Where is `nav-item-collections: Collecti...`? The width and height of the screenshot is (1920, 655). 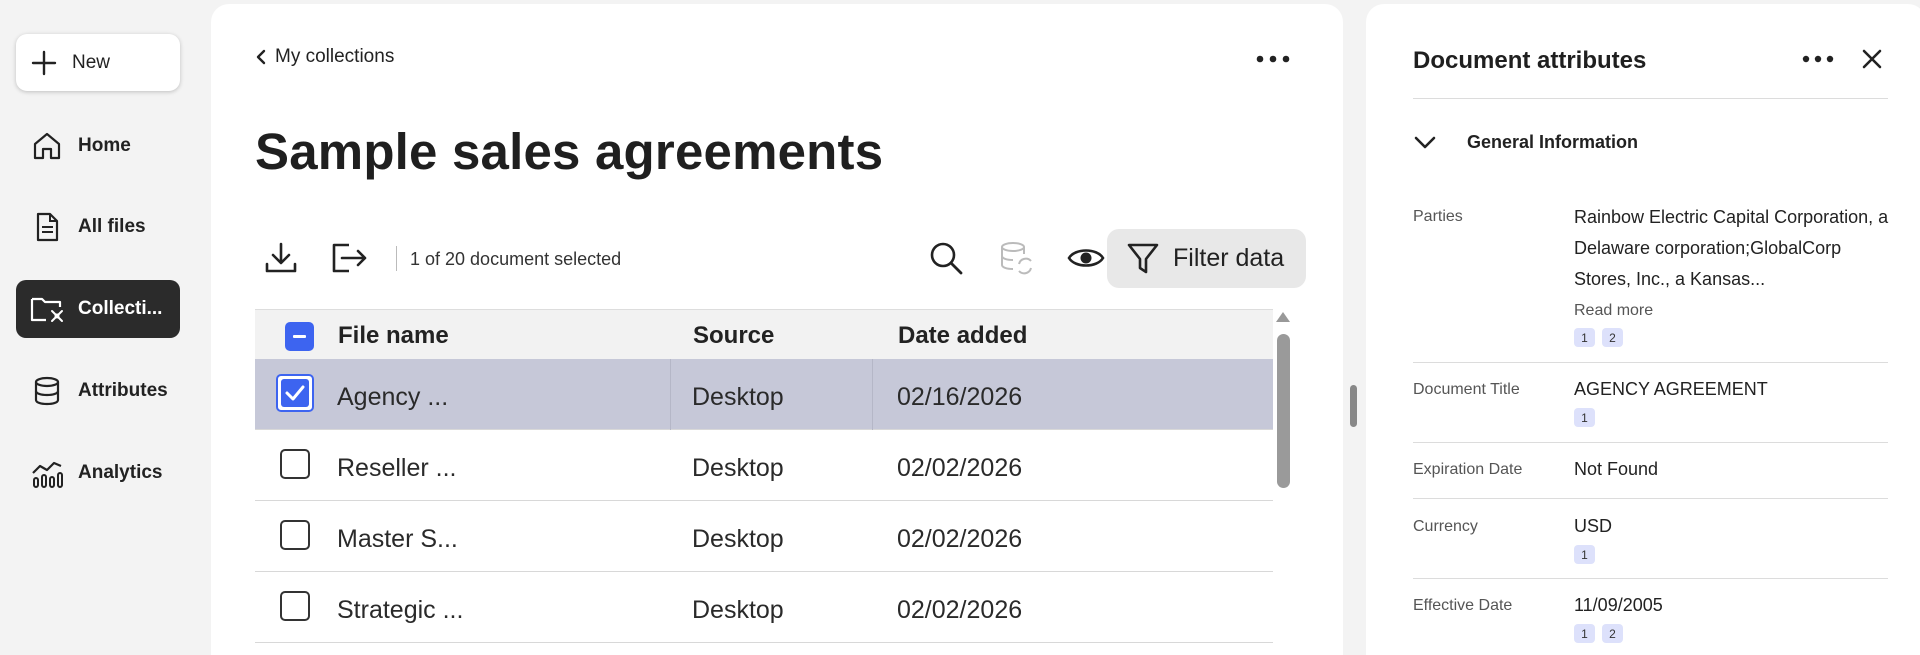
nav-item-collections: Collecti... is located at coordinates (98, 309).